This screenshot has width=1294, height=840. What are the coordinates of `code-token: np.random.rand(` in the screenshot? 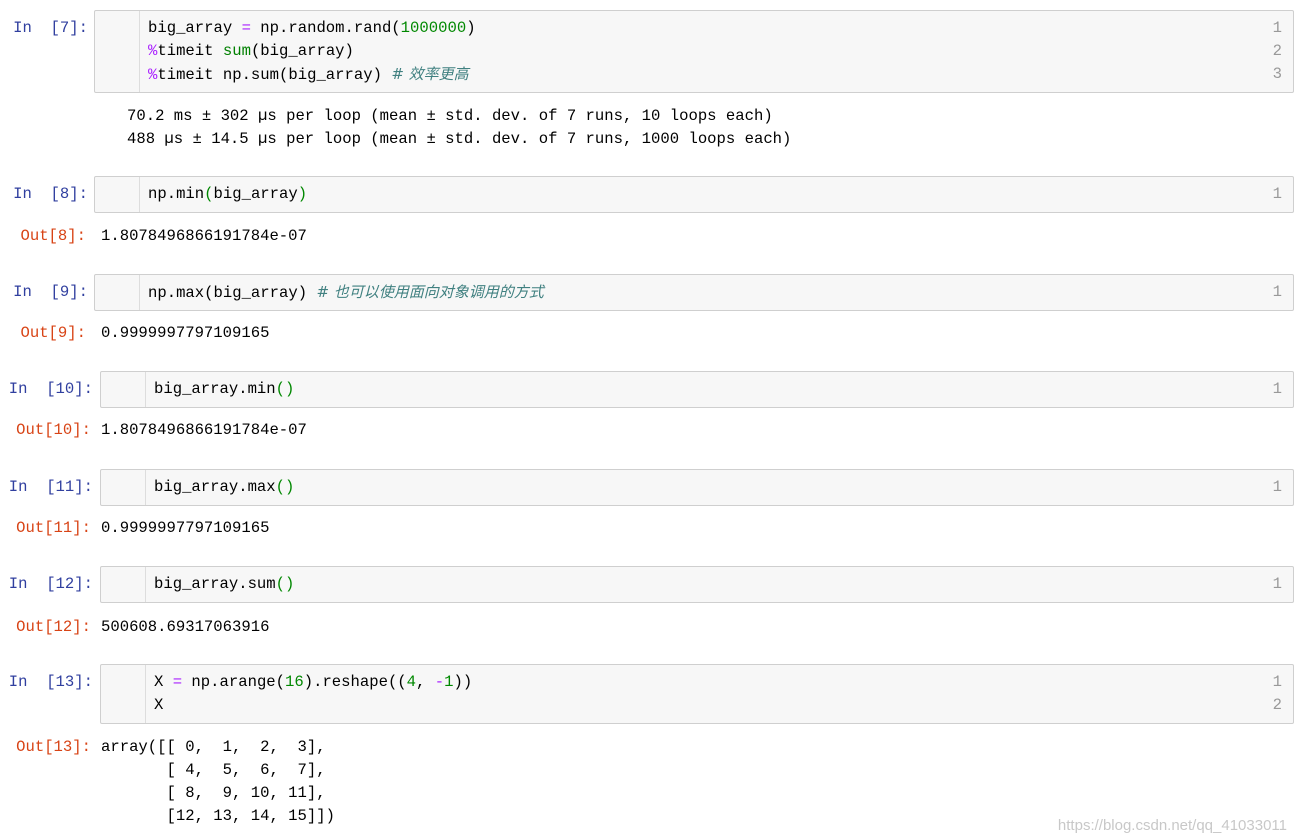 It's located at (325, 28).